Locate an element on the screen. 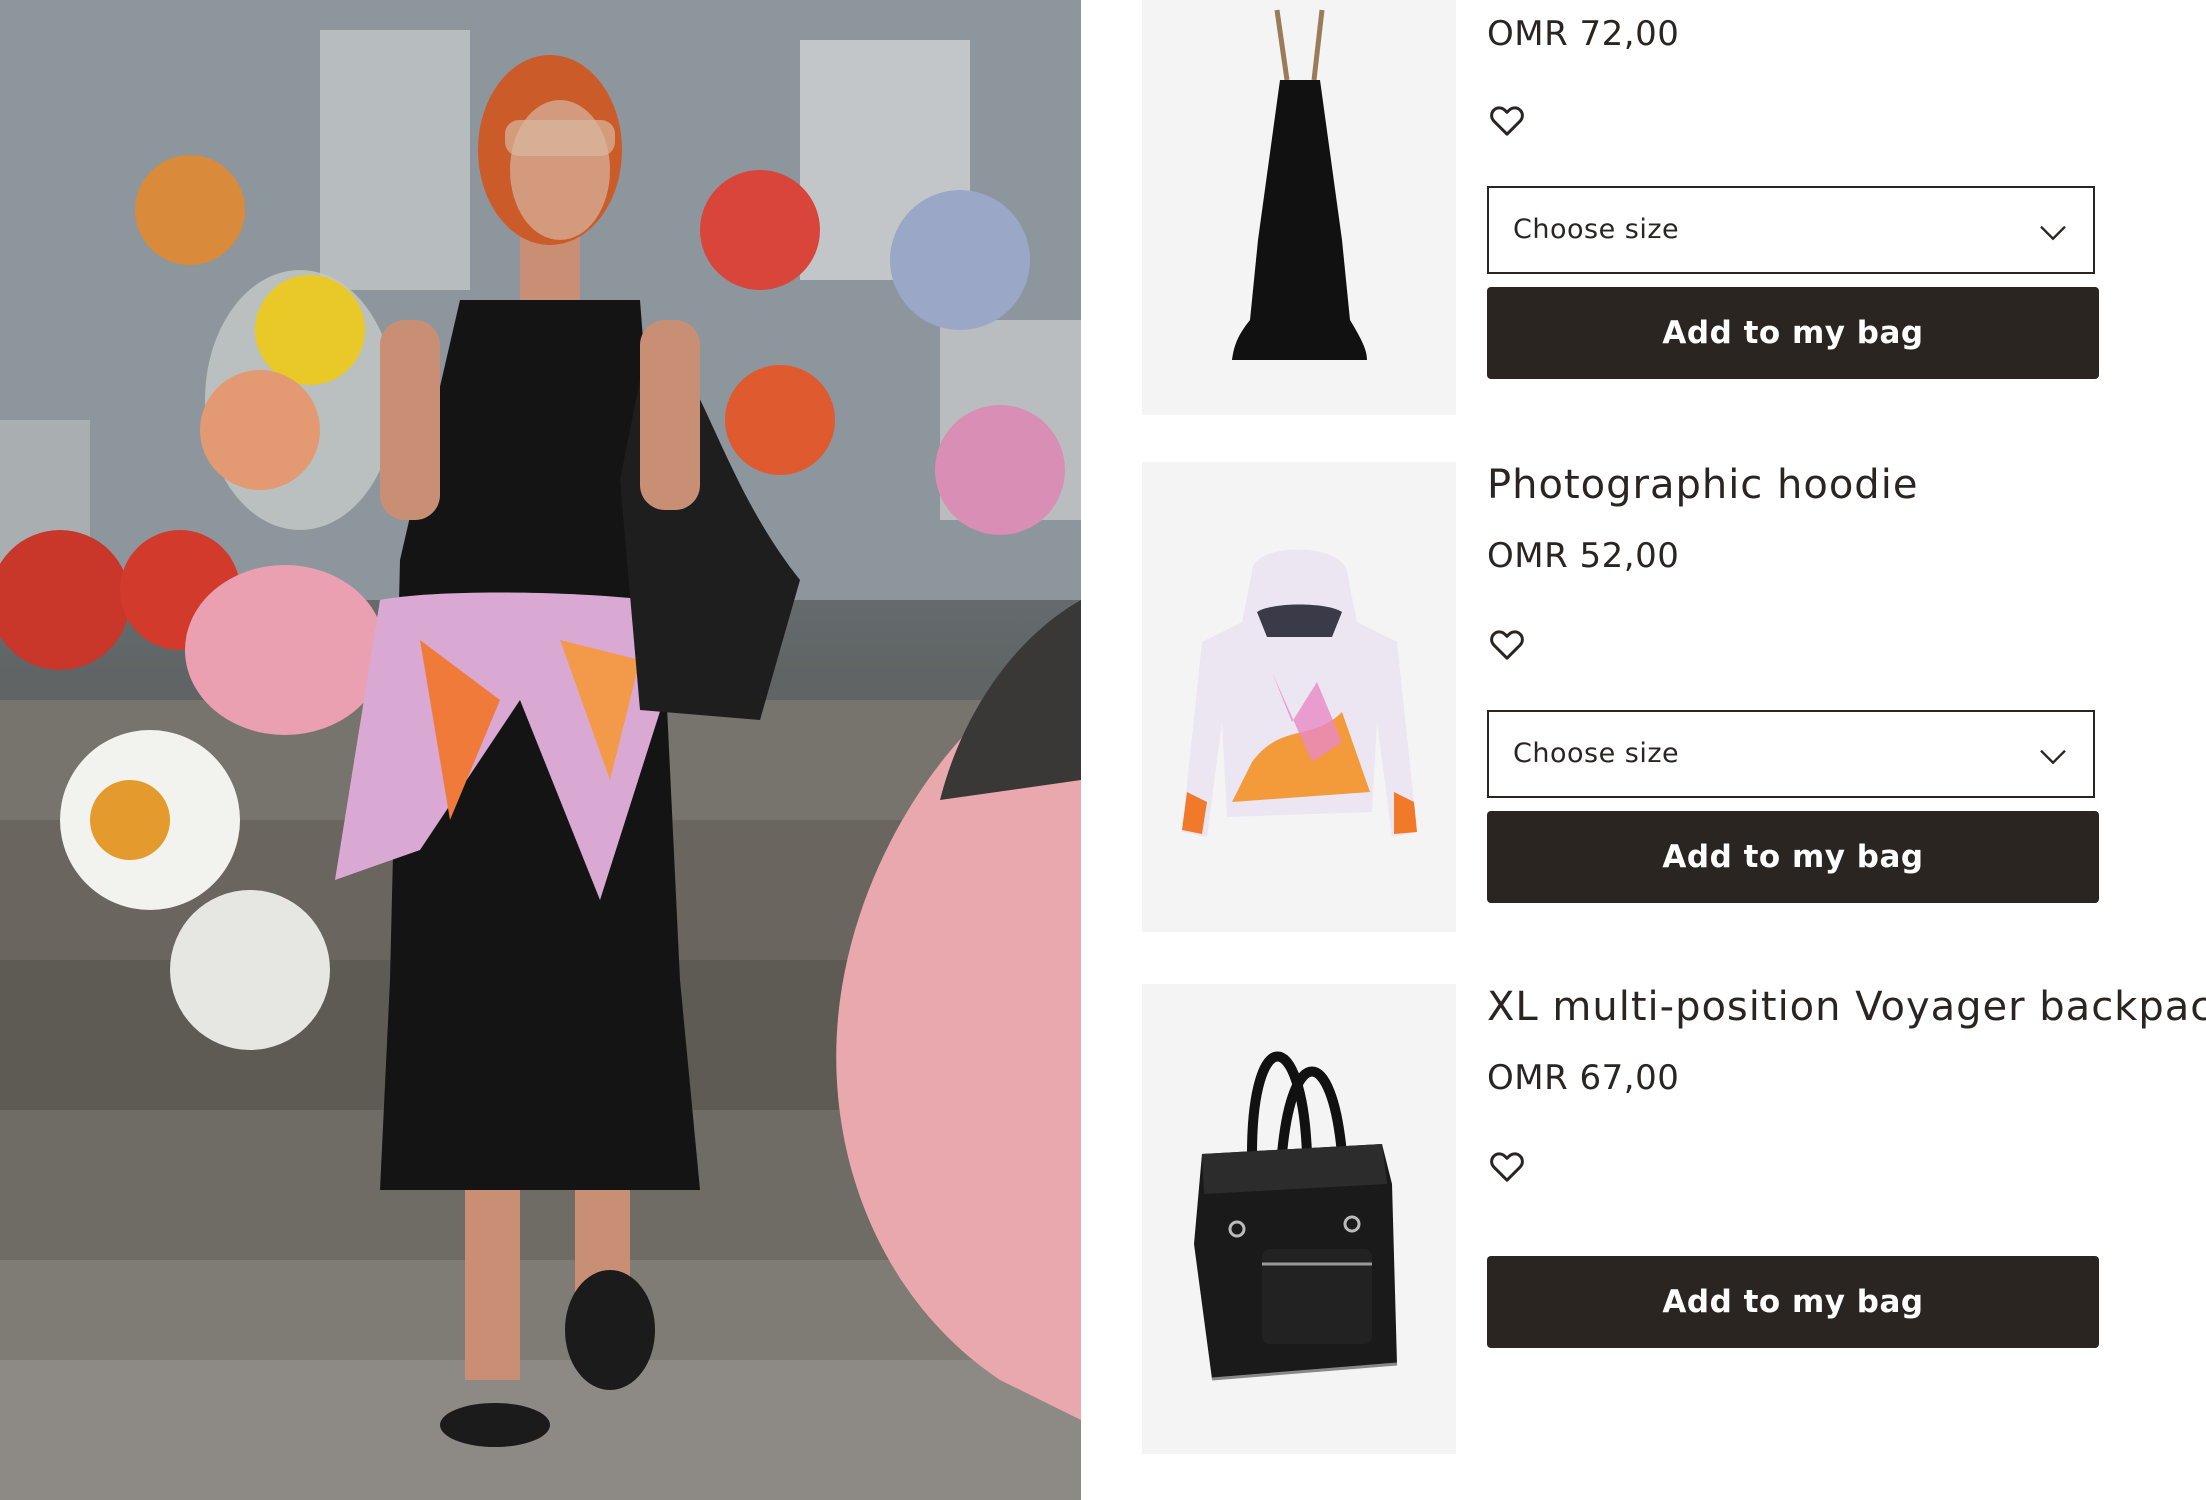  product-price: OMR 72,00 is located at coordinates (1583, 34).